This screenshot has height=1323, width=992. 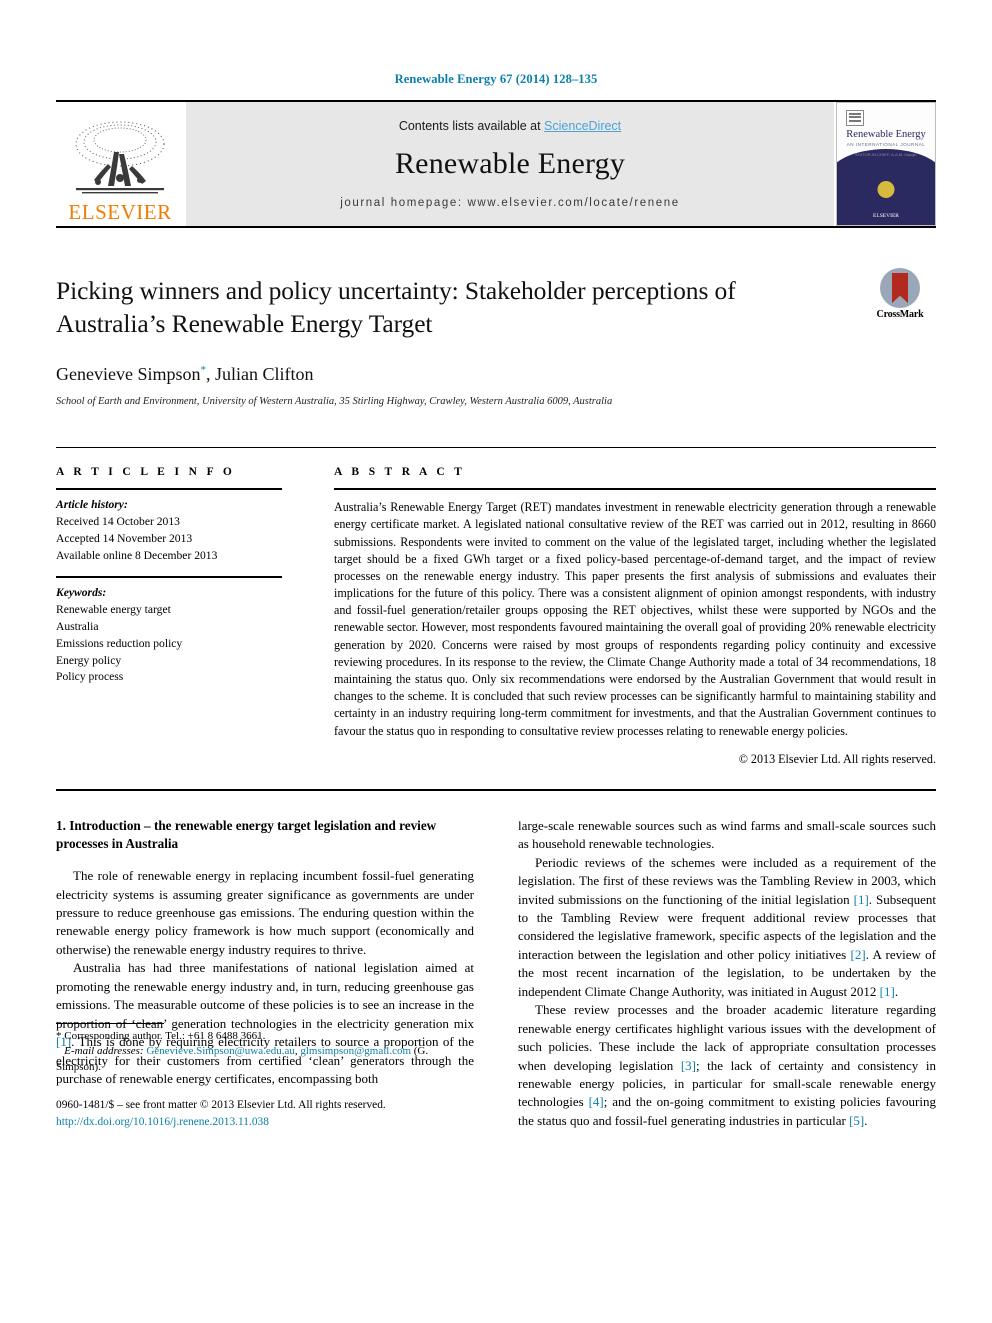 I want to click on elsevier-logo: ELSEVIER, so click(x=120, y=164).